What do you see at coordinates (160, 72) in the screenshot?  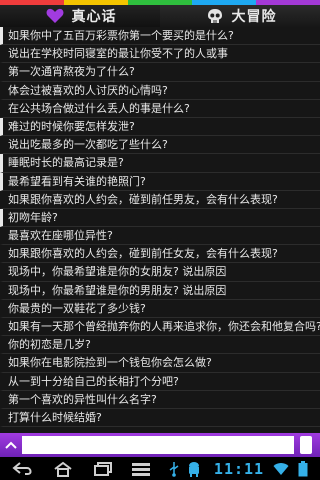 I see `list-item: 第一次通宵熬夜为了什么?` at bounding box center [160, 72].